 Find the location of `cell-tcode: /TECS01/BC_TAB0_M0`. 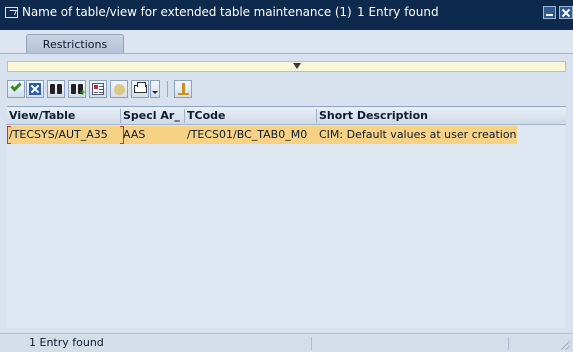

cell-tcode: /TECS01/BC_TAB0_M0 is located at coordinates (250, 135).